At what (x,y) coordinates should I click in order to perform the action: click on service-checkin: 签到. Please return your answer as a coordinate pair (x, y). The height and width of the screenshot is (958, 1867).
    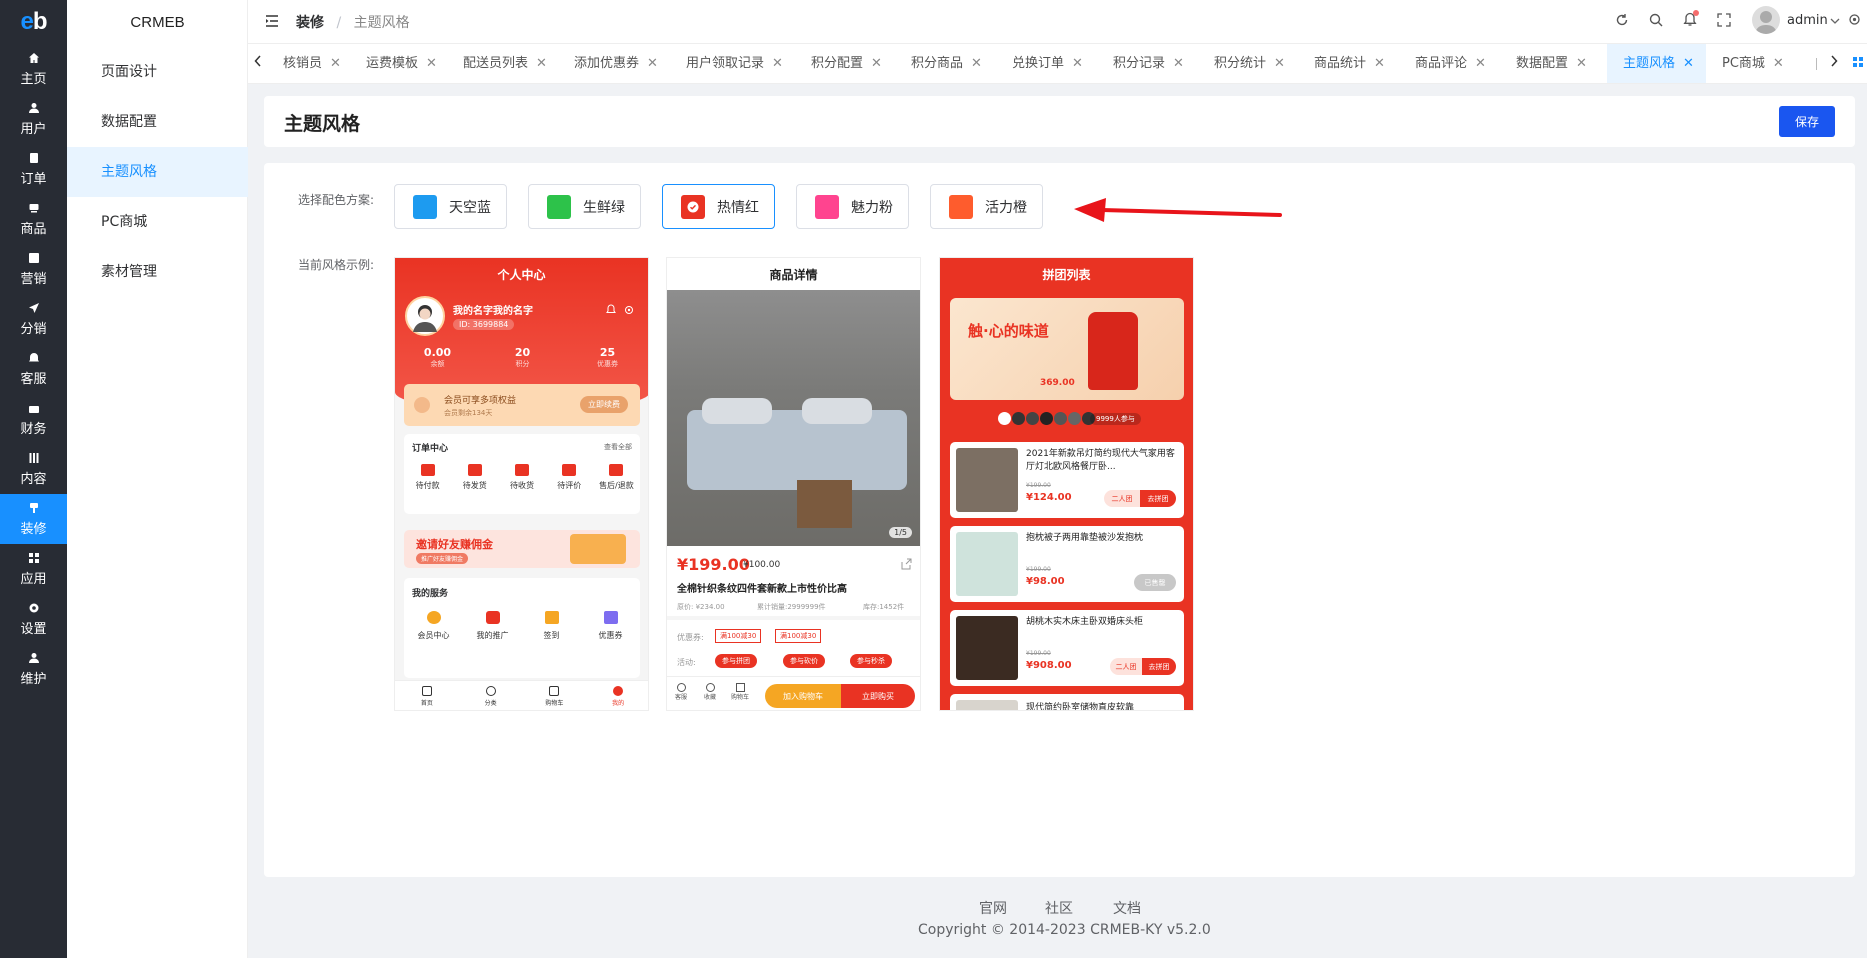
    Looking at the image, I should click on (551, 626).